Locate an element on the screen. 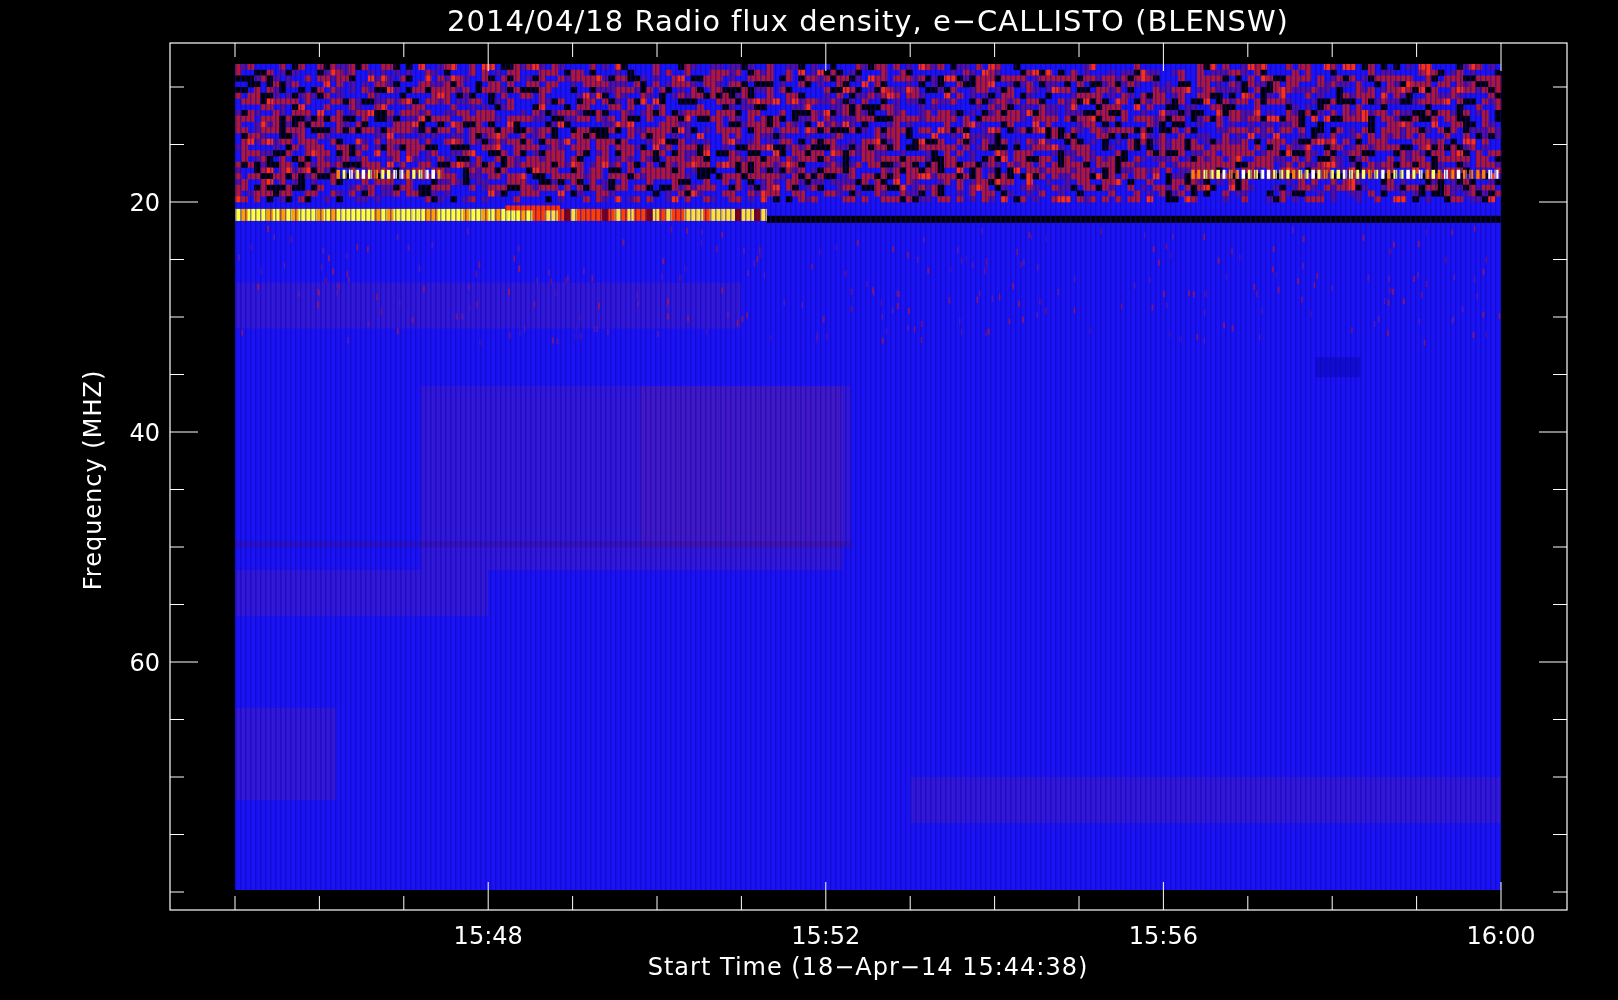  plot-title: 2014/04/18 Radio flux density, e−CALLISTO (BLENSW) is located at coordinates (868, 21).